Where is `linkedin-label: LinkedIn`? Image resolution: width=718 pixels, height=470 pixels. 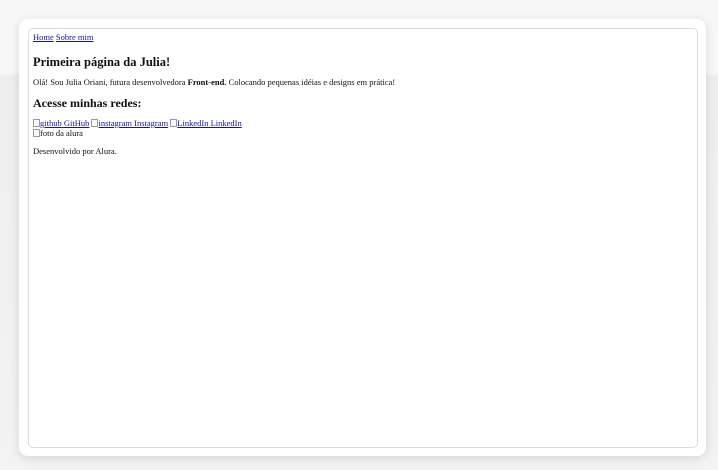
linkedin-label: LinkedIn is located at coordinates (226, 122).